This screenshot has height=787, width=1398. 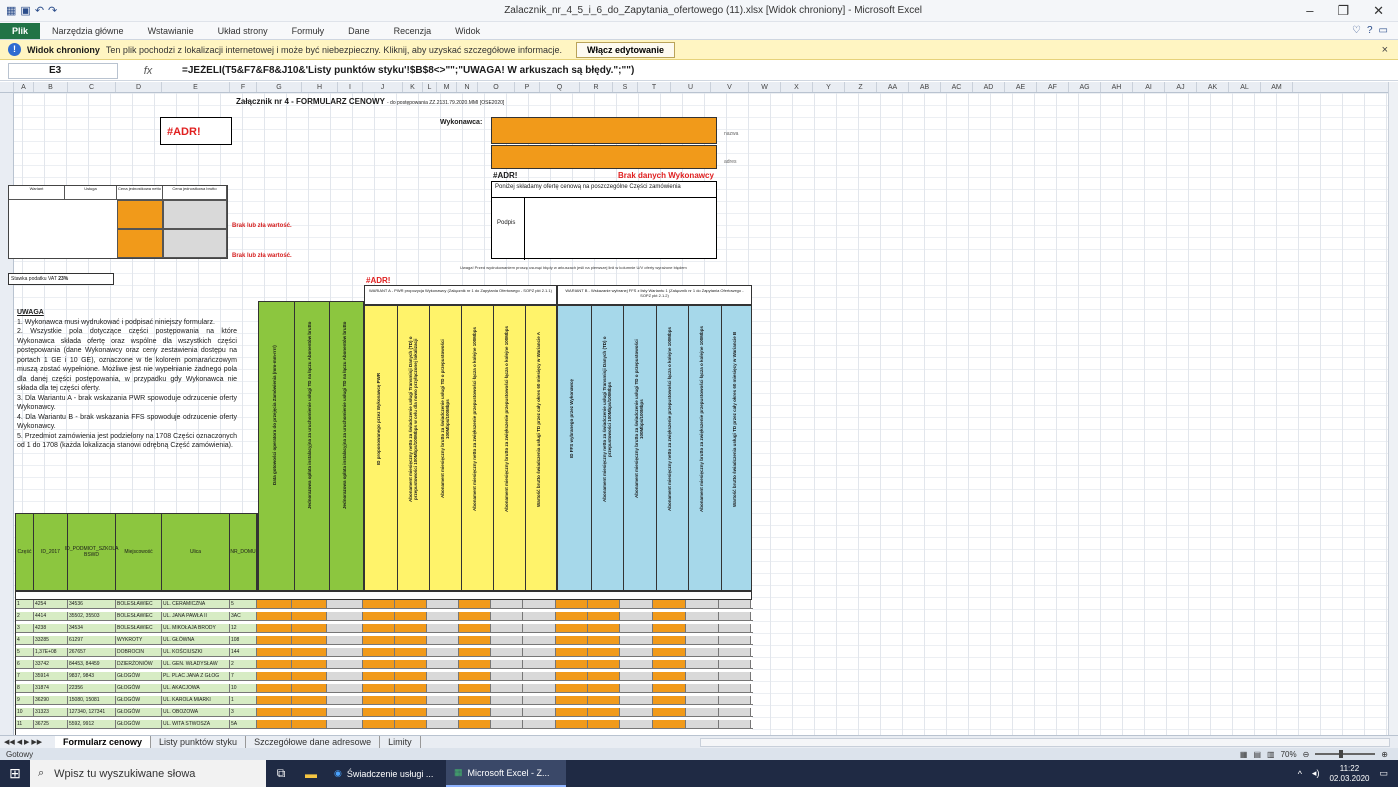 I want to click on tab-listy-punktow: Listy punktów styku, so click(x=199, y=742).